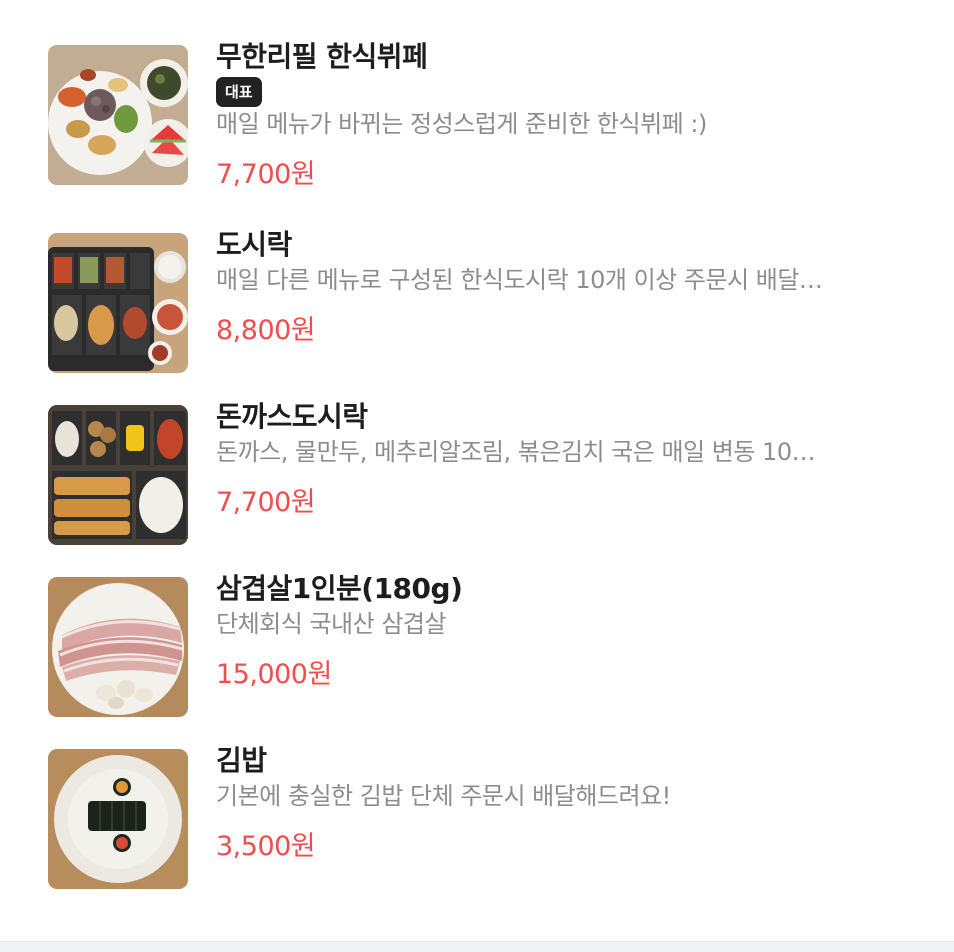  What do you see at coordinates (292, 416) in the screenshot?
I see `menu-item-name: 돈까스도시락` at bounding box center [292, 416].